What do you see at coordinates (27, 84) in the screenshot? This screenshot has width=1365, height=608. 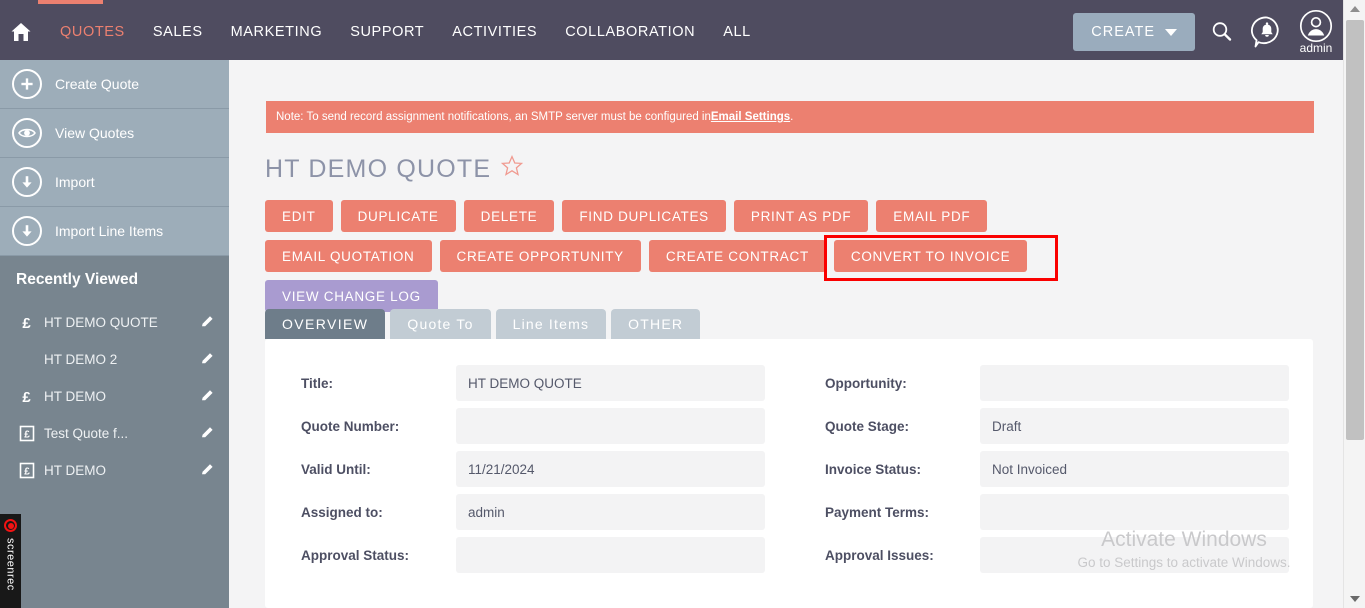 I see `plus-circle-icon` at bounding box center [27, 84].